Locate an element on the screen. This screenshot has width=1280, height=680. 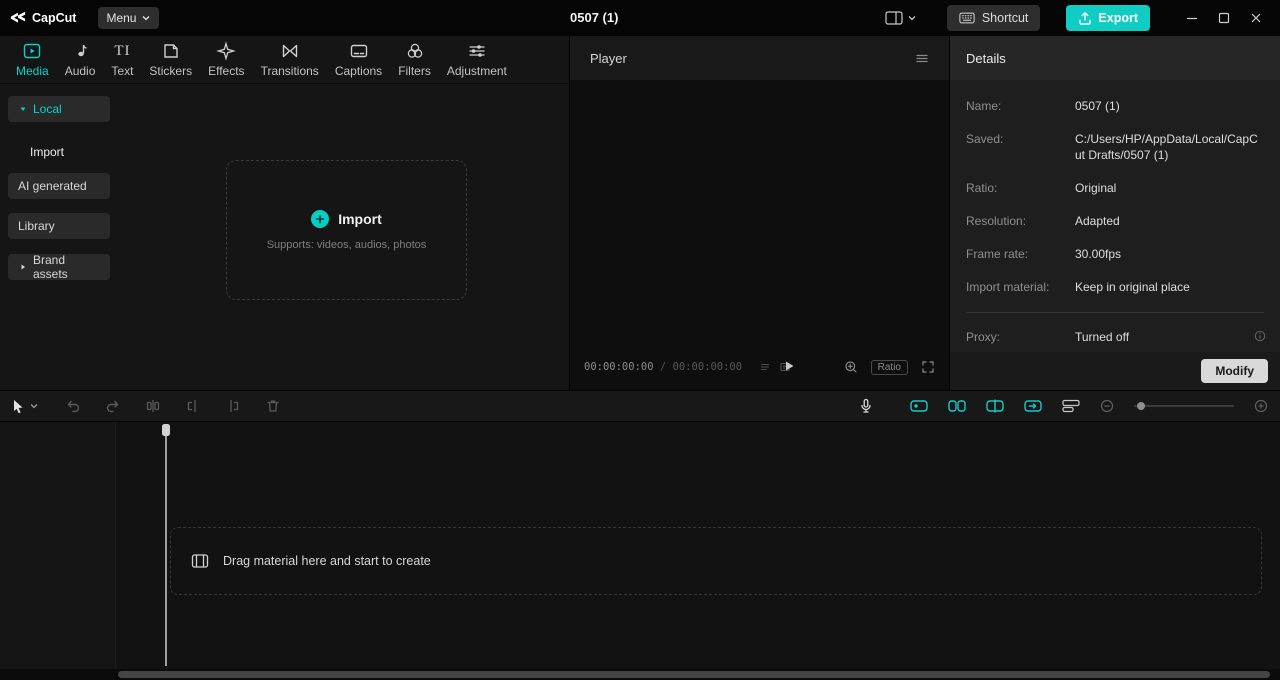
sidebar-item-label: Local is located at coordinates (47, 109).